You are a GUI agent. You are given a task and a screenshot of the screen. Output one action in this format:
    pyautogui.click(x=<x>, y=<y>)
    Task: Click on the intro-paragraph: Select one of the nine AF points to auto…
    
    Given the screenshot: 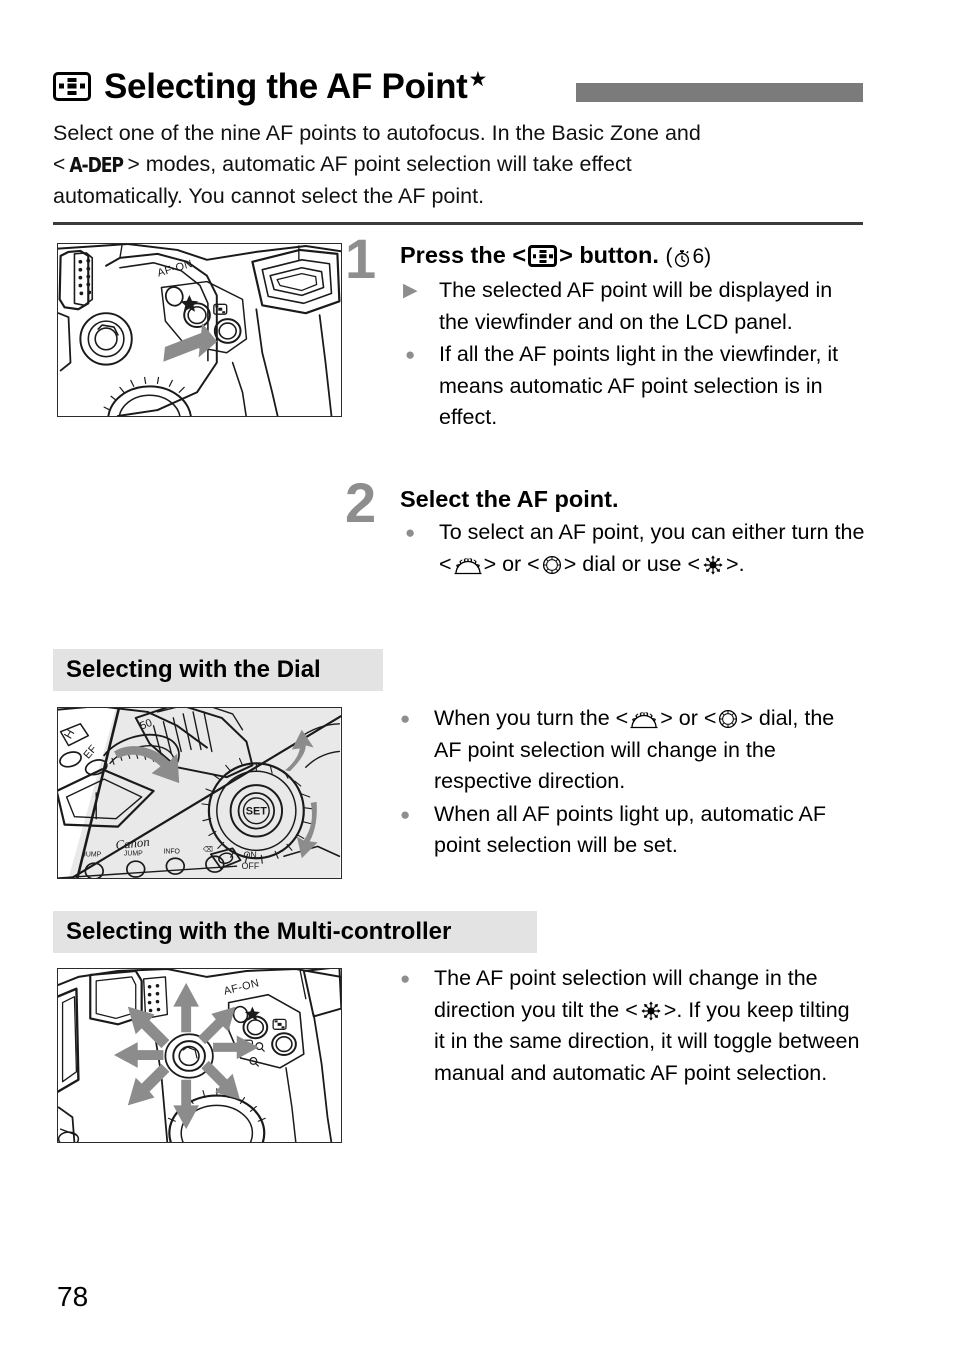 What is the action you would take?
    pyautogui.click(x=458, y=165)
    